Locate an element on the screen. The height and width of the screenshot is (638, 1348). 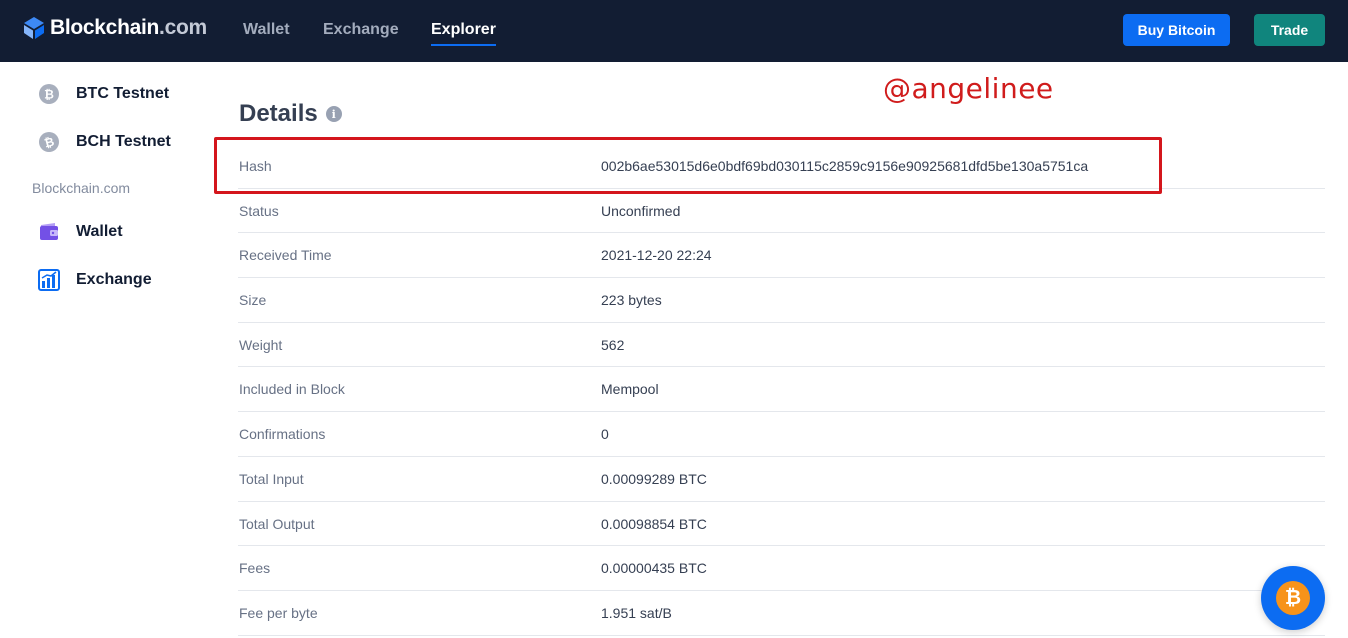
brand-name: Blockchain.com is located at coordinates (128, 27).